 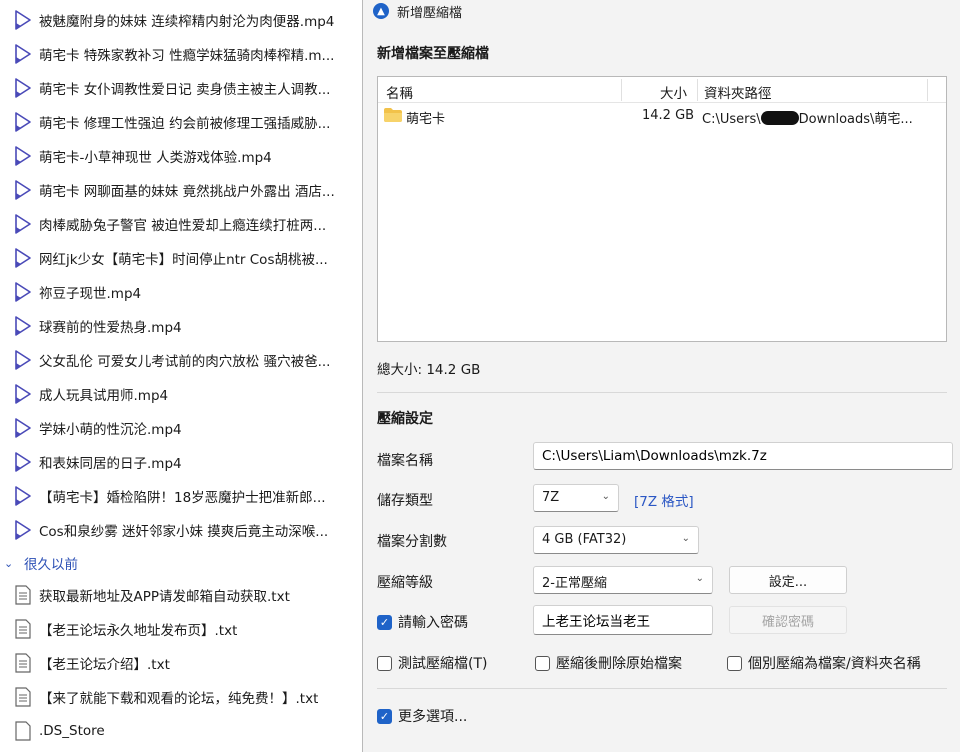 I want to click on list-item: 获取最新地址及APP请发邮箱自动获取.txt, so click(x=181, y=595).